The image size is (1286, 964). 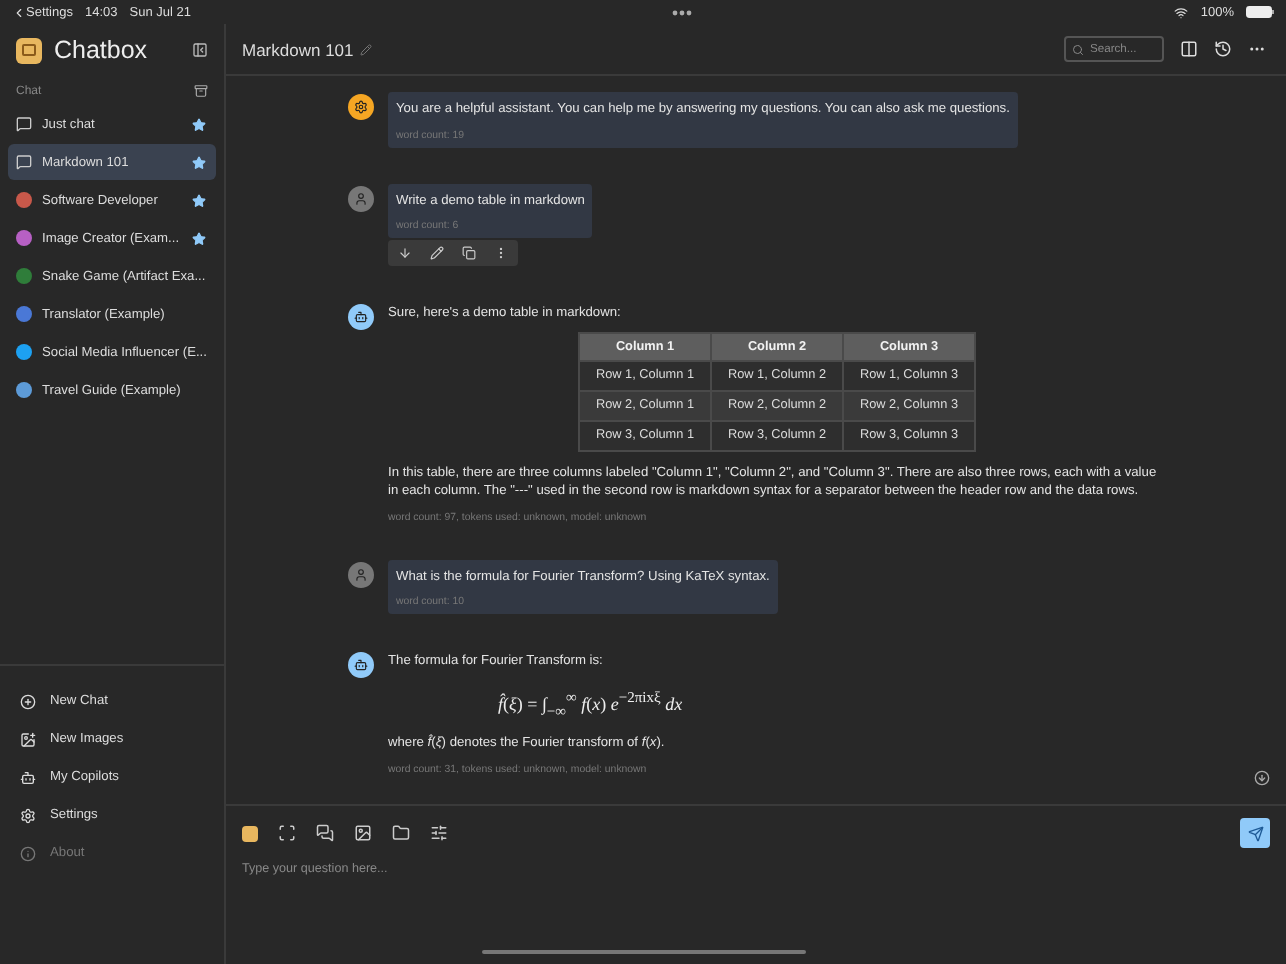 What do you see at coordinates (28, 701) in the screenshot?
I see `plus-circle-icon` at bounding box center [28, 701].